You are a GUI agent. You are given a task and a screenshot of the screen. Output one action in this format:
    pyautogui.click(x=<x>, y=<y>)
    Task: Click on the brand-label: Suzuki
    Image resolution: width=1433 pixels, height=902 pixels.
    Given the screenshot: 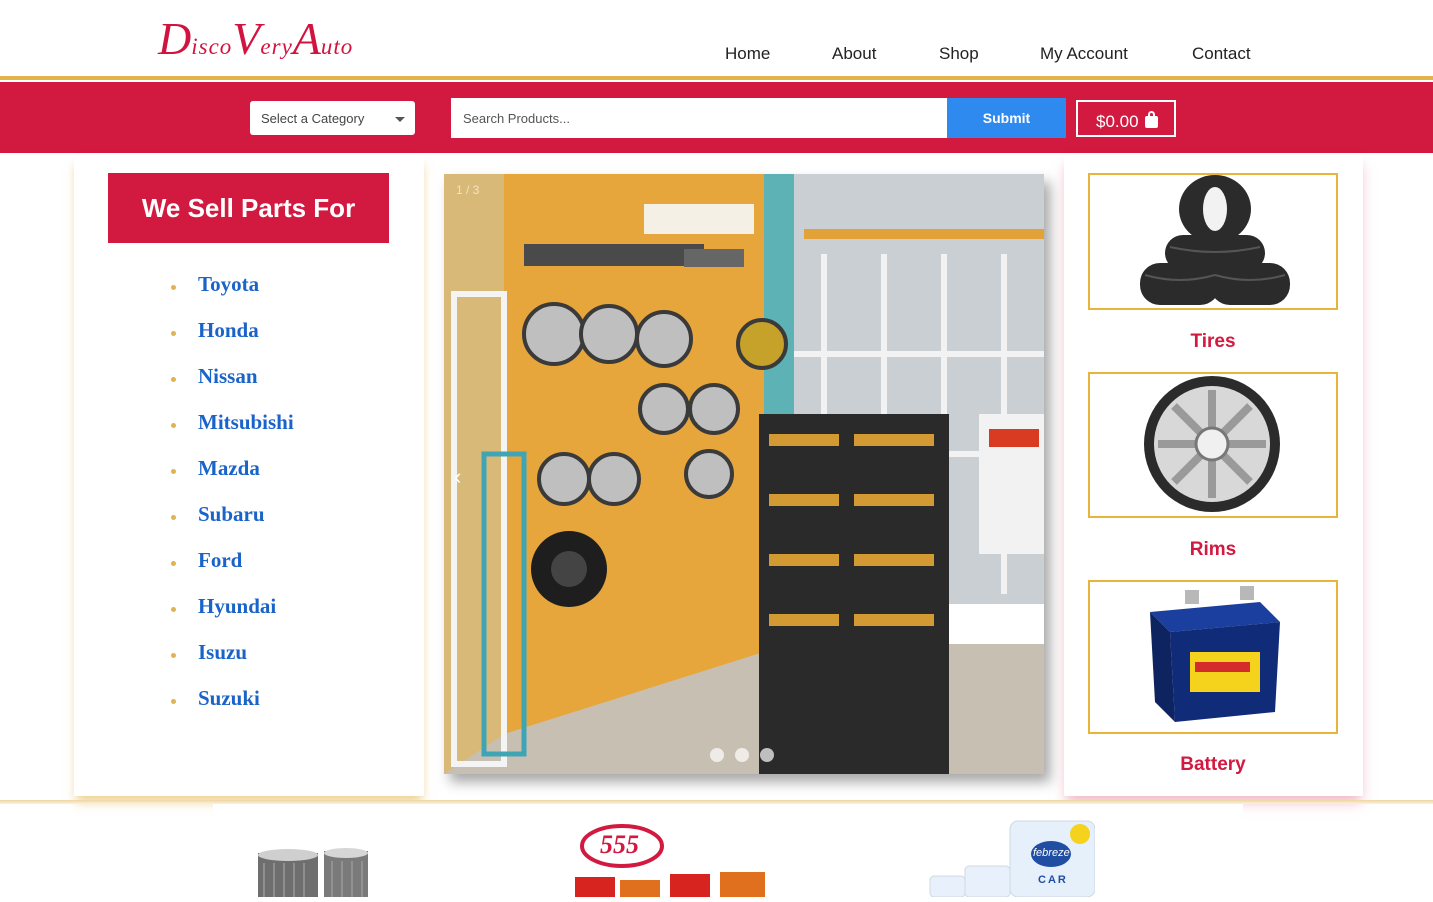 What is the action you would take?
    pyautogui.click(x=229, y=698)
    